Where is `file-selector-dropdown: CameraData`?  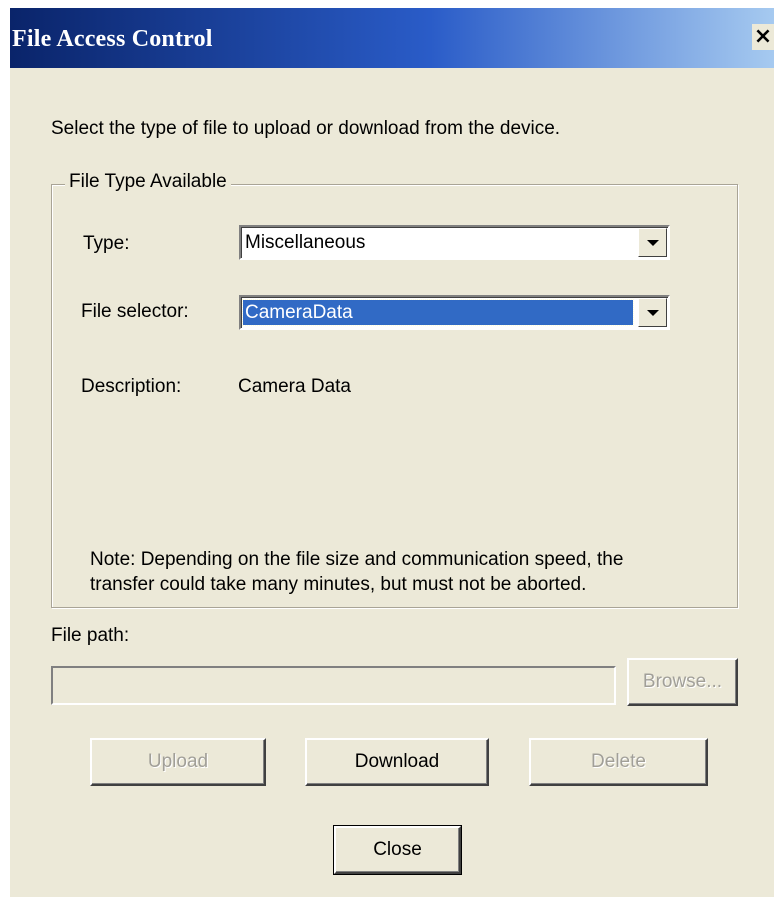
file-selector-dropdown: CameraData is located at coordinates (454, 312).